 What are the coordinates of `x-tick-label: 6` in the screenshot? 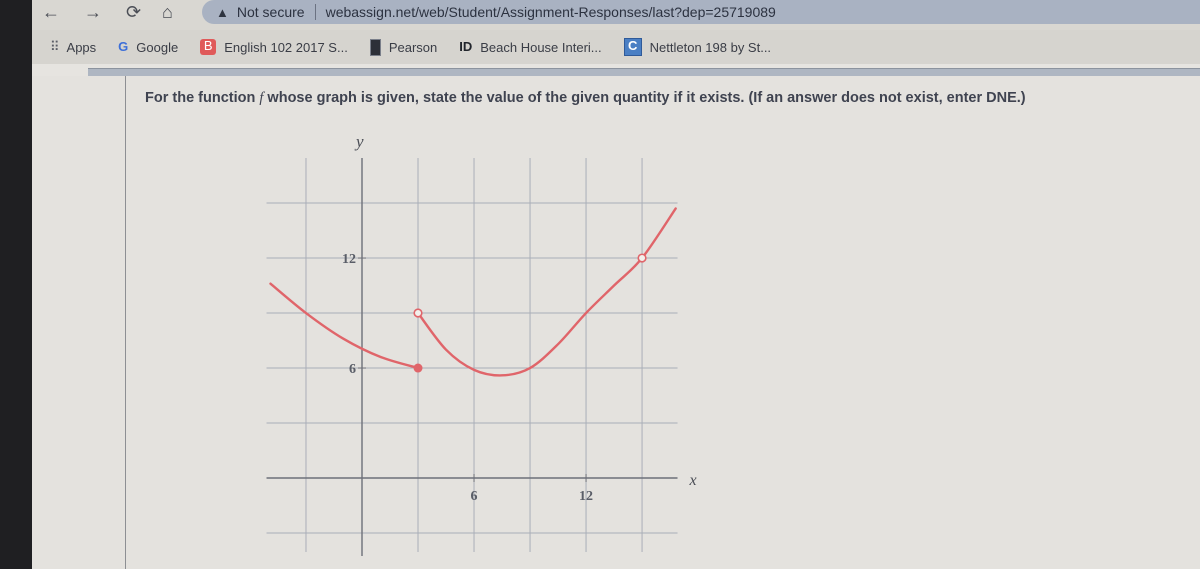 It's located at (474, 496).